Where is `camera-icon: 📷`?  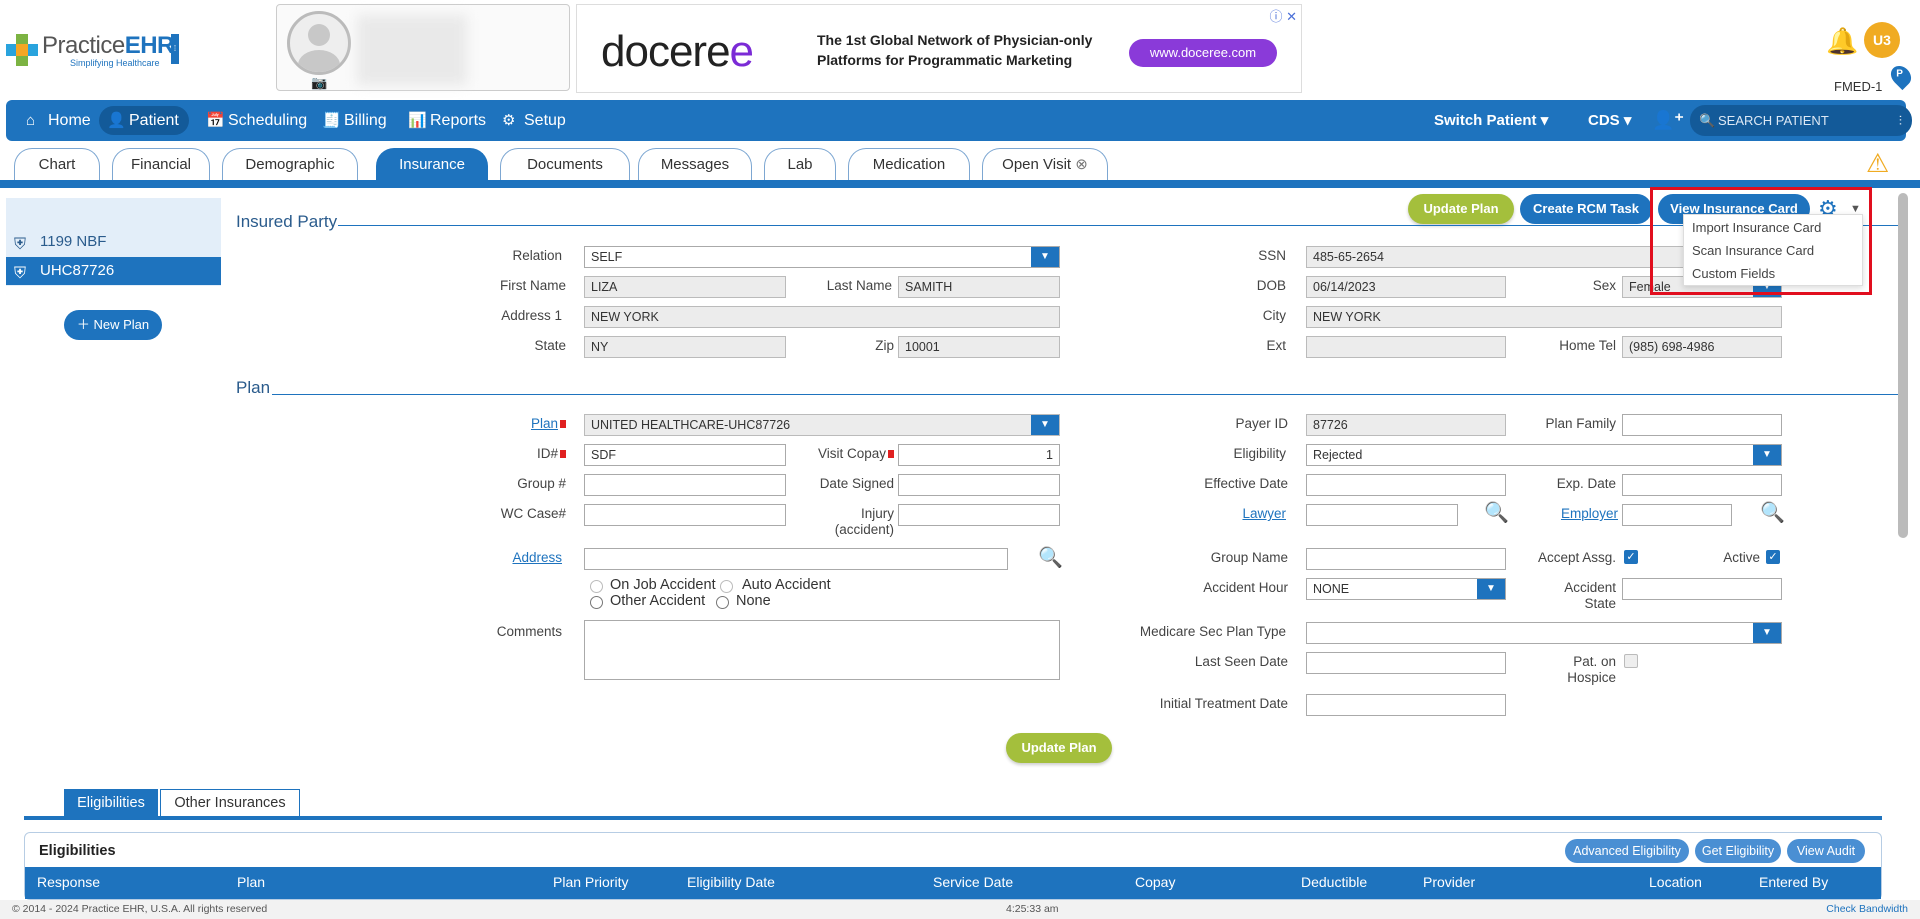
camera-icon: 📷 is located at coordinates (319, 83).